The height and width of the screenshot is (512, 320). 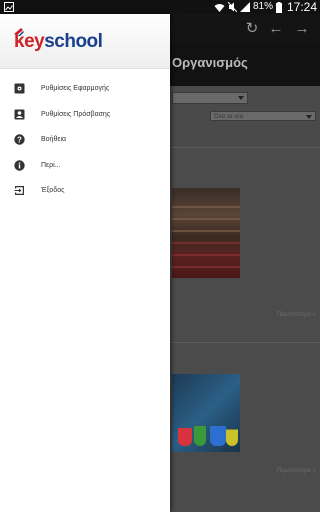 I want to click on menu-item-app-settings: Ρυθμίσεις Εφαρμογής, so click(x=85, y=89).